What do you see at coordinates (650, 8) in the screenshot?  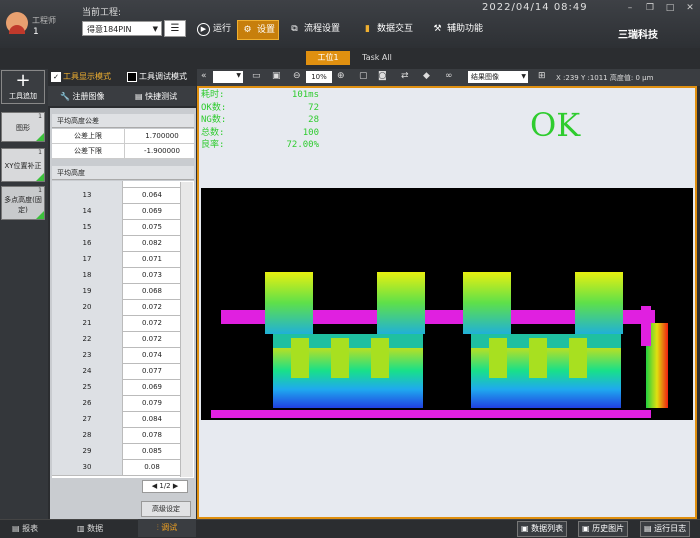 I see `restore-icon: ❐` at bounding box center [650, 8].